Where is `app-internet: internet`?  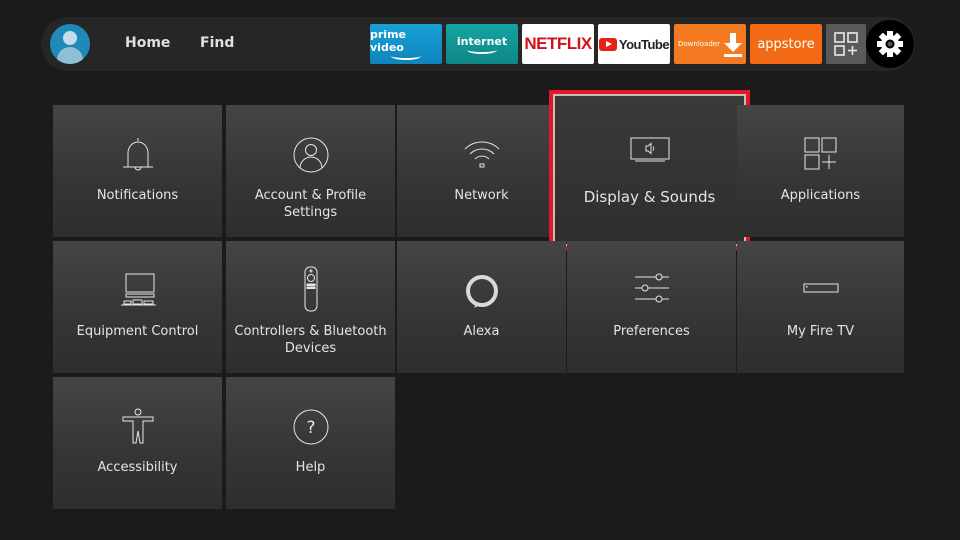 app-internet: internet is located at coordinates (482, 44).